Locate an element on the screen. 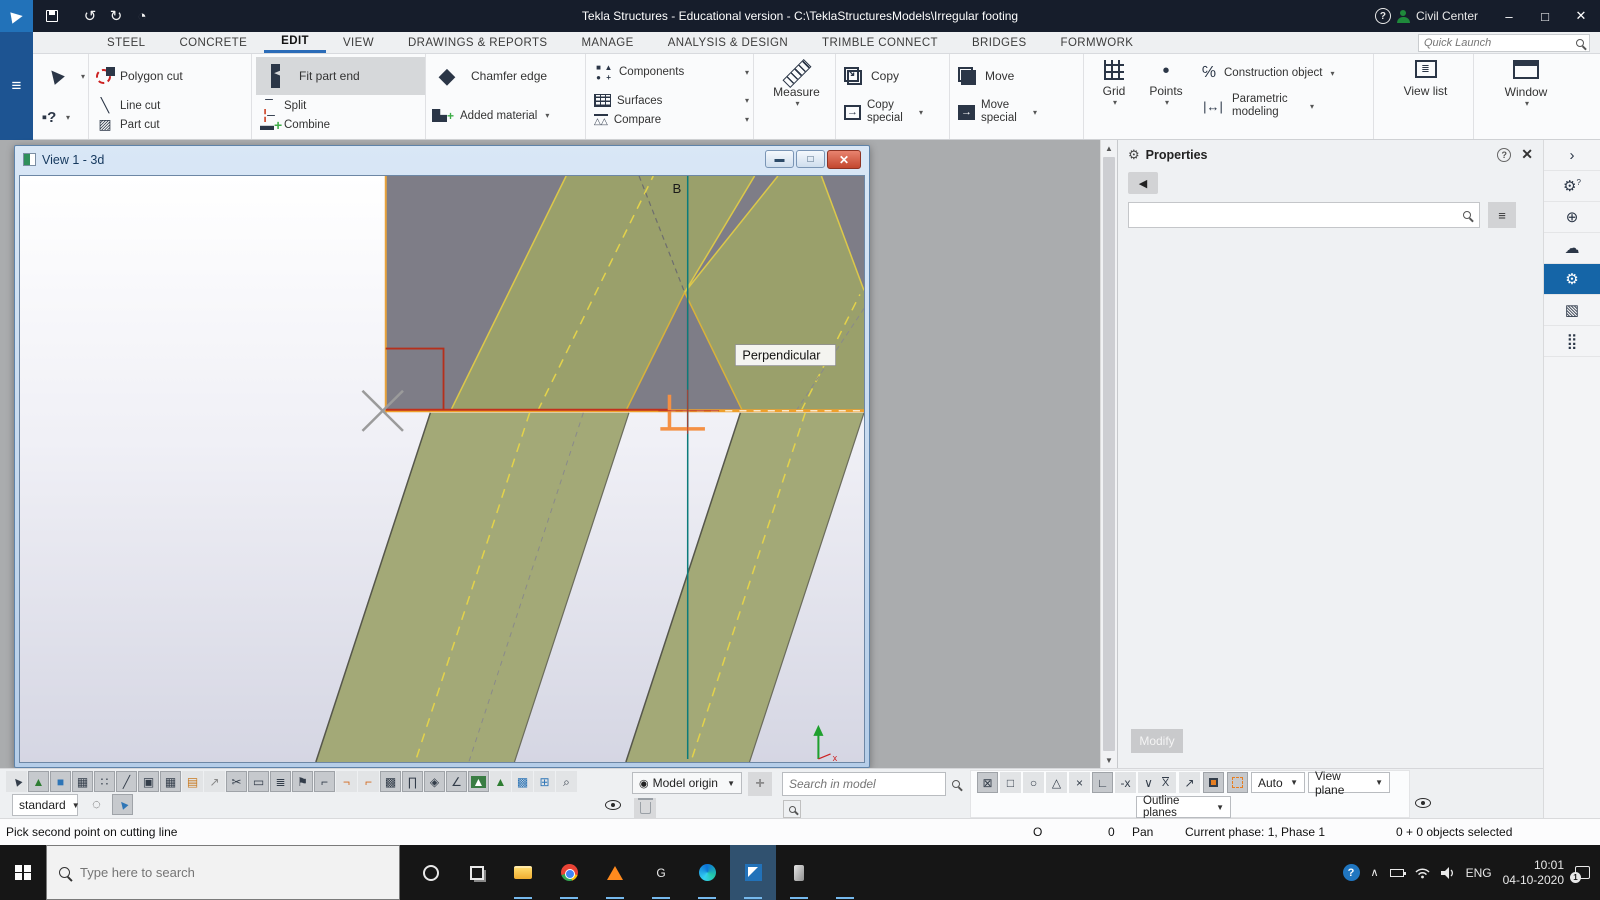  selection-preset-dropdown: standard ▼ is located at coordinates (46, 805).